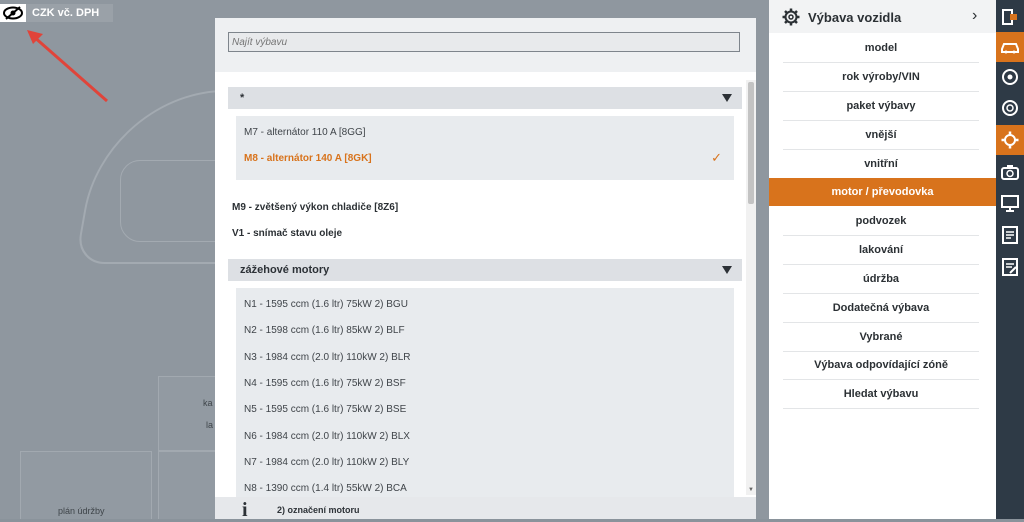 Image resolution: width=1024 pixels, height=522 pixels. I want to click on menu-item-chassis: podvozek, so click(881, 221).